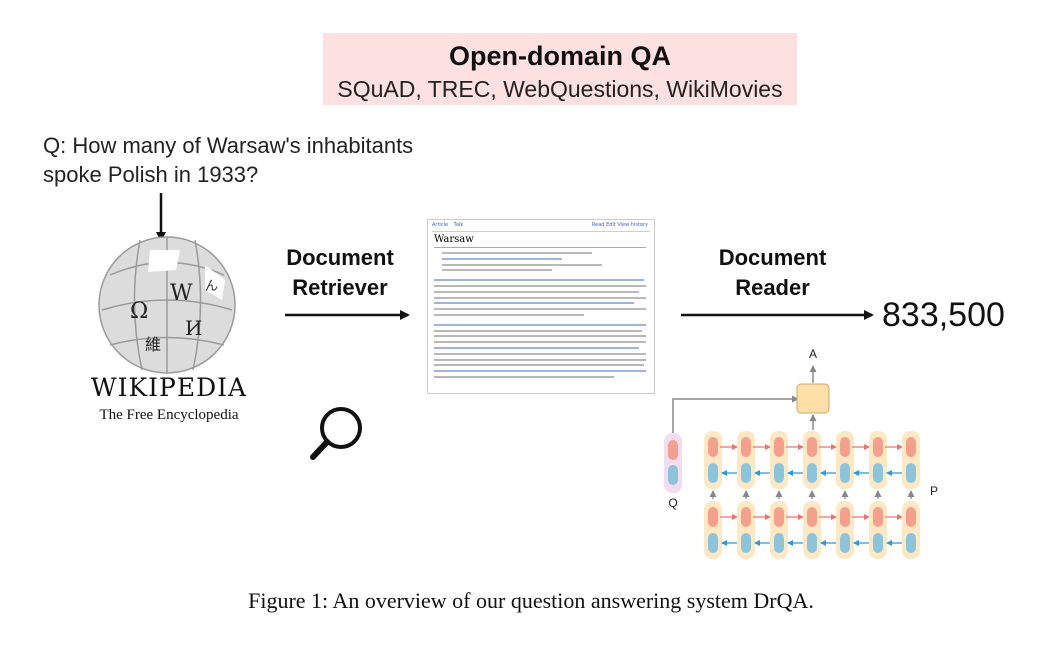 The image size is (1062, 652). Describe the element at coordinates (336, 433) in the screenshot. I see `magnifier-icon` at that location.